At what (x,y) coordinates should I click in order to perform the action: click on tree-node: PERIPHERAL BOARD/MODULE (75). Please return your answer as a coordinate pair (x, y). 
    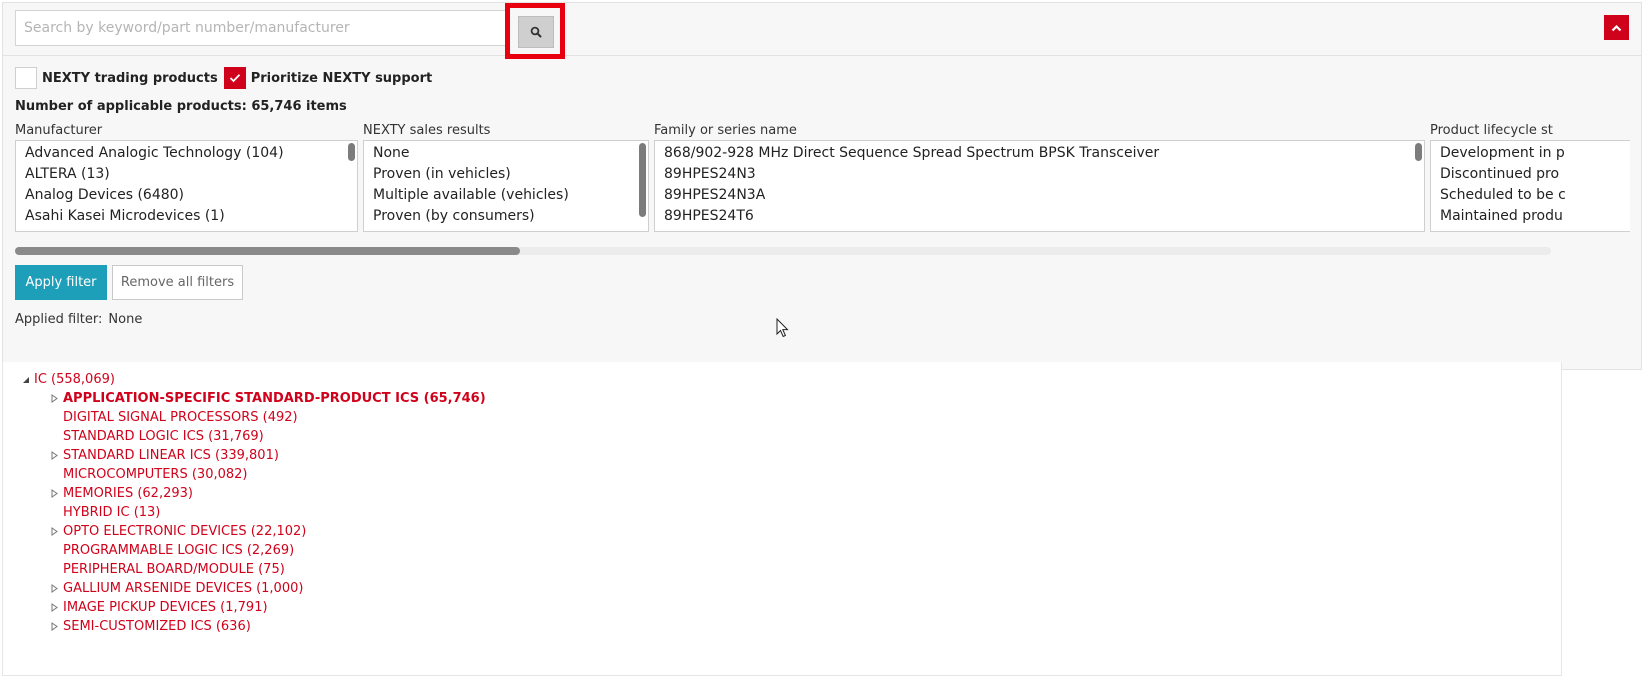
    Looking at the image, I should click on (174, 569).